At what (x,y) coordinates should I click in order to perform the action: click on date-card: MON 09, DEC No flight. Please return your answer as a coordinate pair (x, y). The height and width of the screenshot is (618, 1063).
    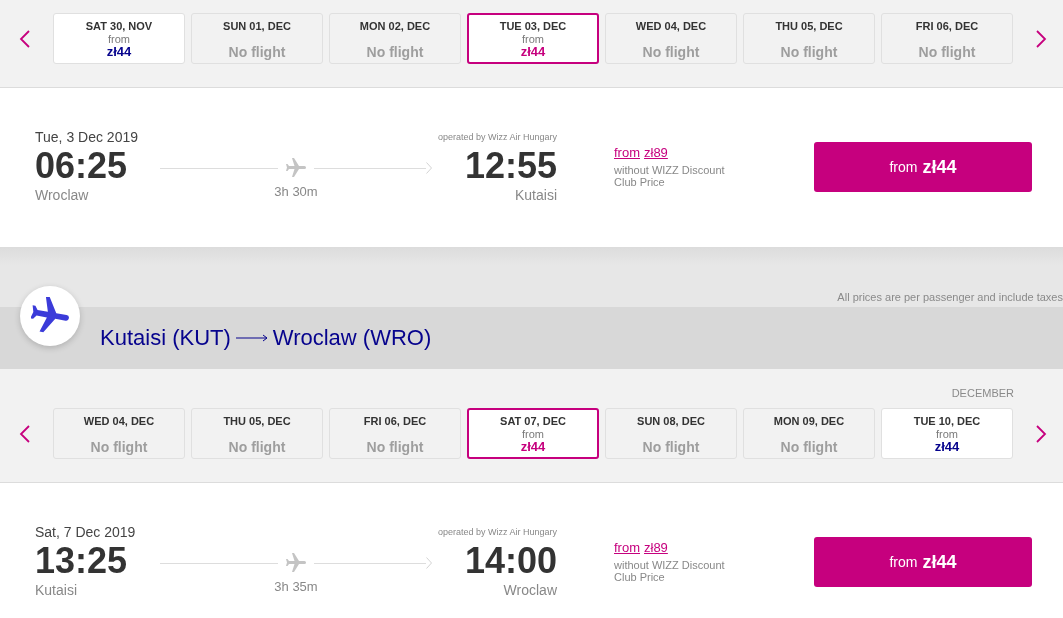
    Looking at the image, I should click on (809, 433).